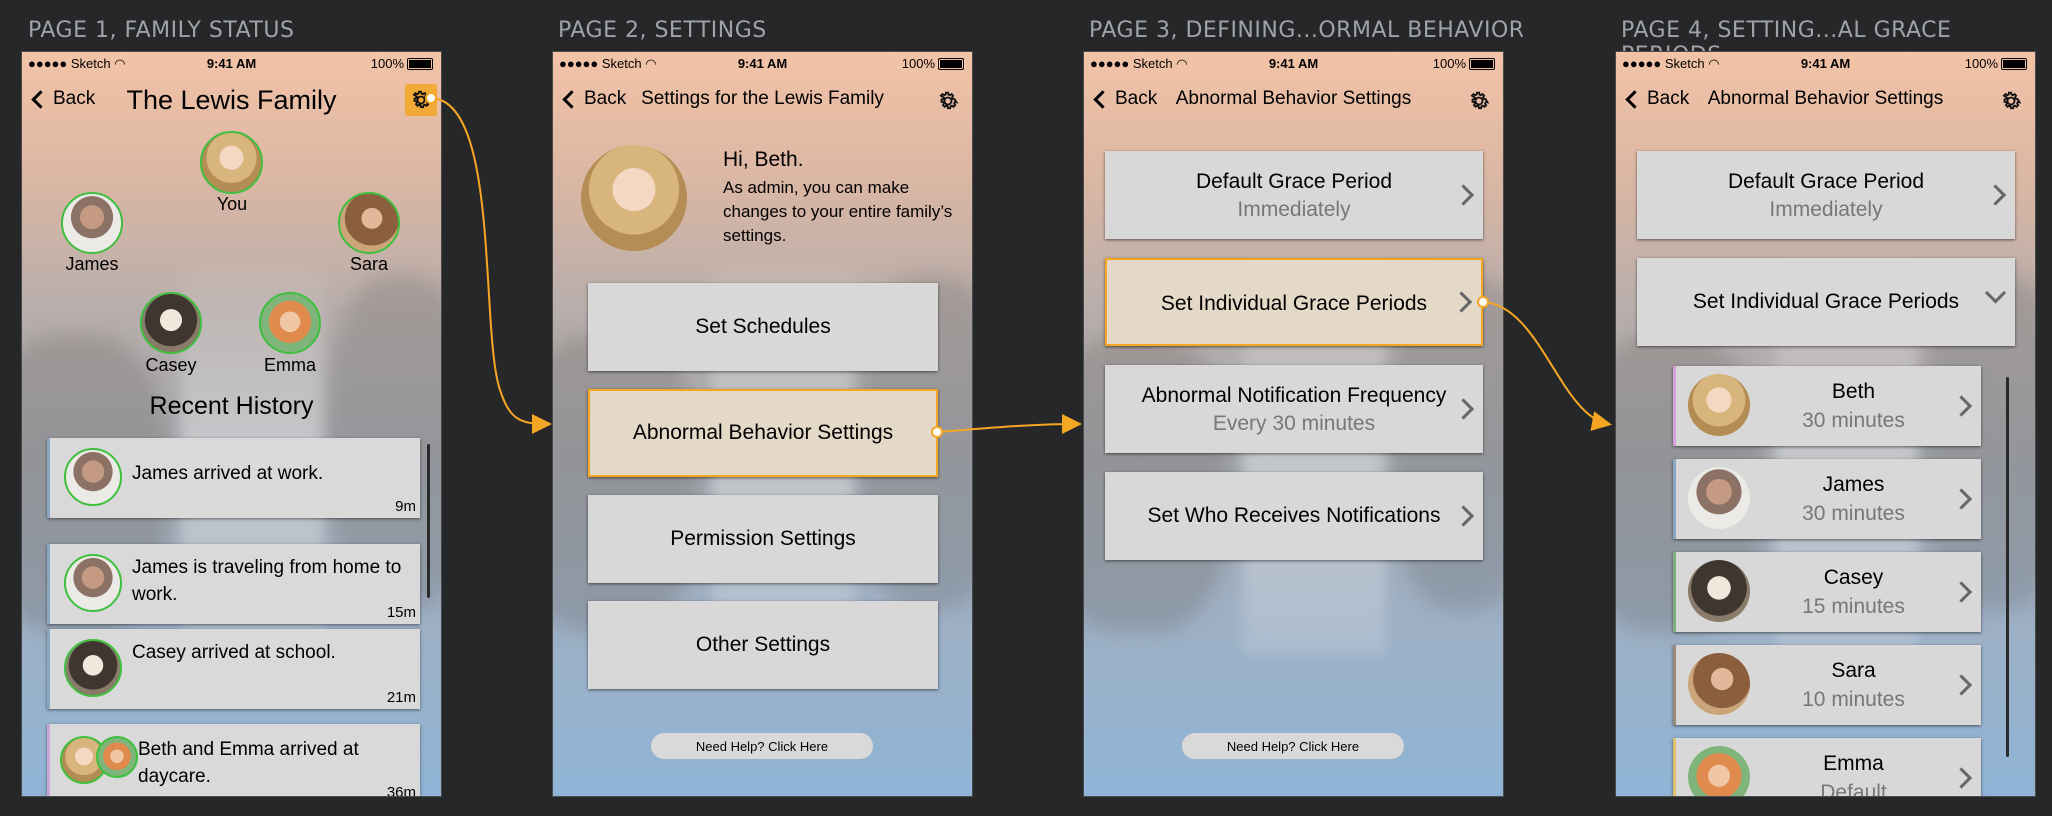  I want to click on connector-individual-to-page4, so click(1544, 363).